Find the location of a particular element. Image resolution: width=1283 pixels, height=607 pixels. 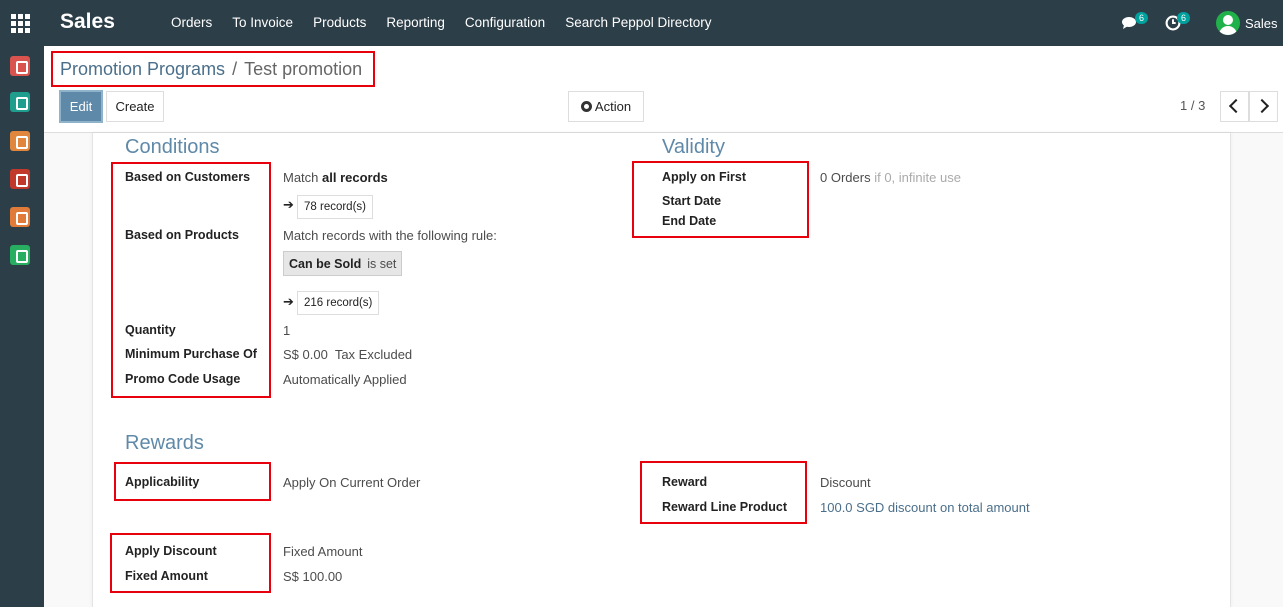

chevron-right-icon is located at coordinates (1262, 106).